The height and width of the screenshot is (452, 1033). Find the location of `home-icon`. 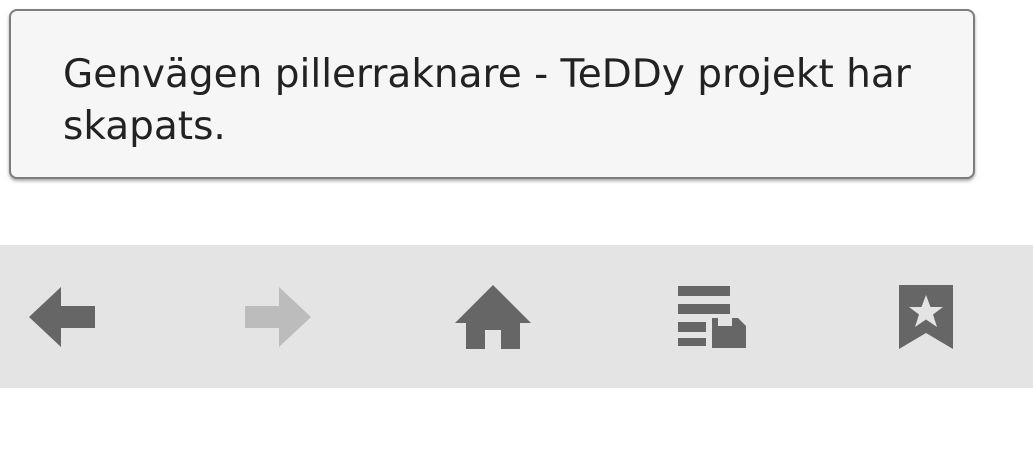

home-icon is located at coordinates (493, 316).